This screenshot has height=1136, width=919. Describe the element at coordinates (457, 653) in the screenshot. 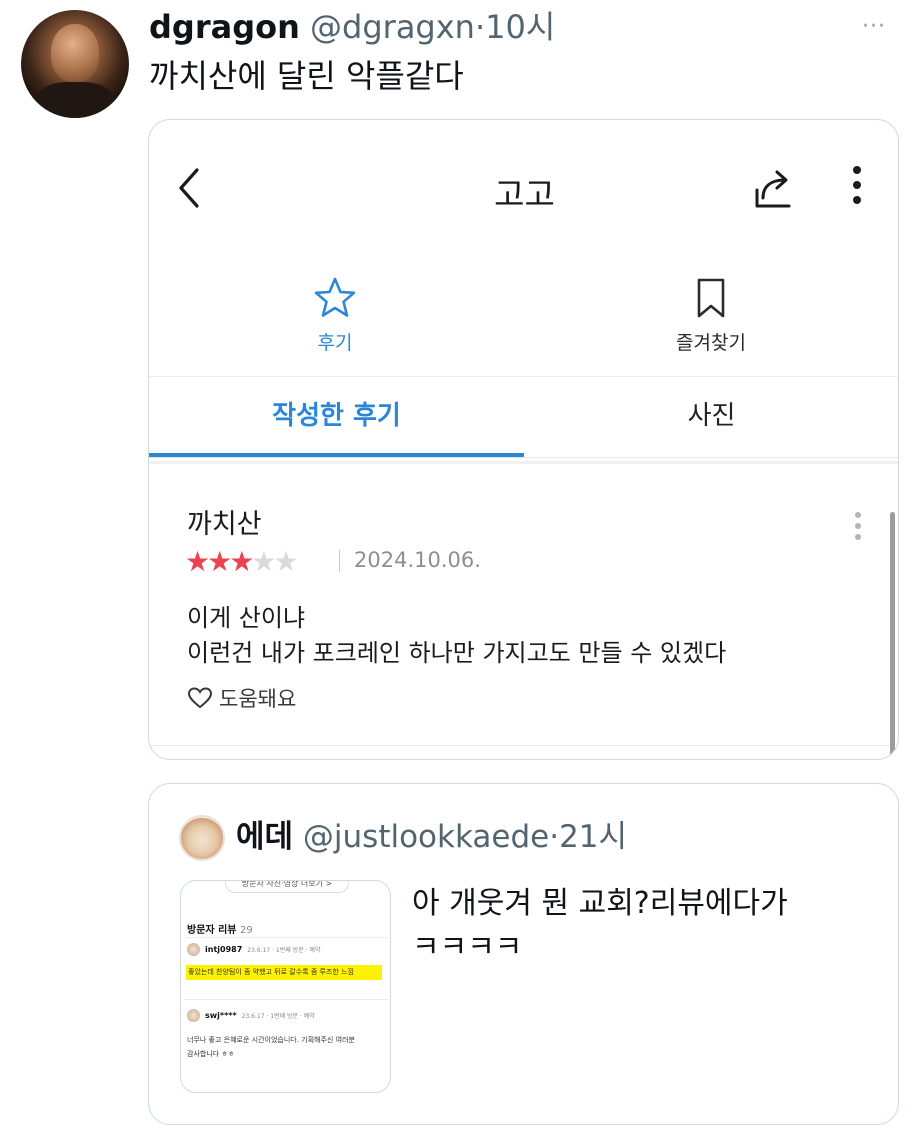

I see `review-text-line: 이런건 내가 포크레인 하나만 가지고도 만들 수 있겠다` at that location.